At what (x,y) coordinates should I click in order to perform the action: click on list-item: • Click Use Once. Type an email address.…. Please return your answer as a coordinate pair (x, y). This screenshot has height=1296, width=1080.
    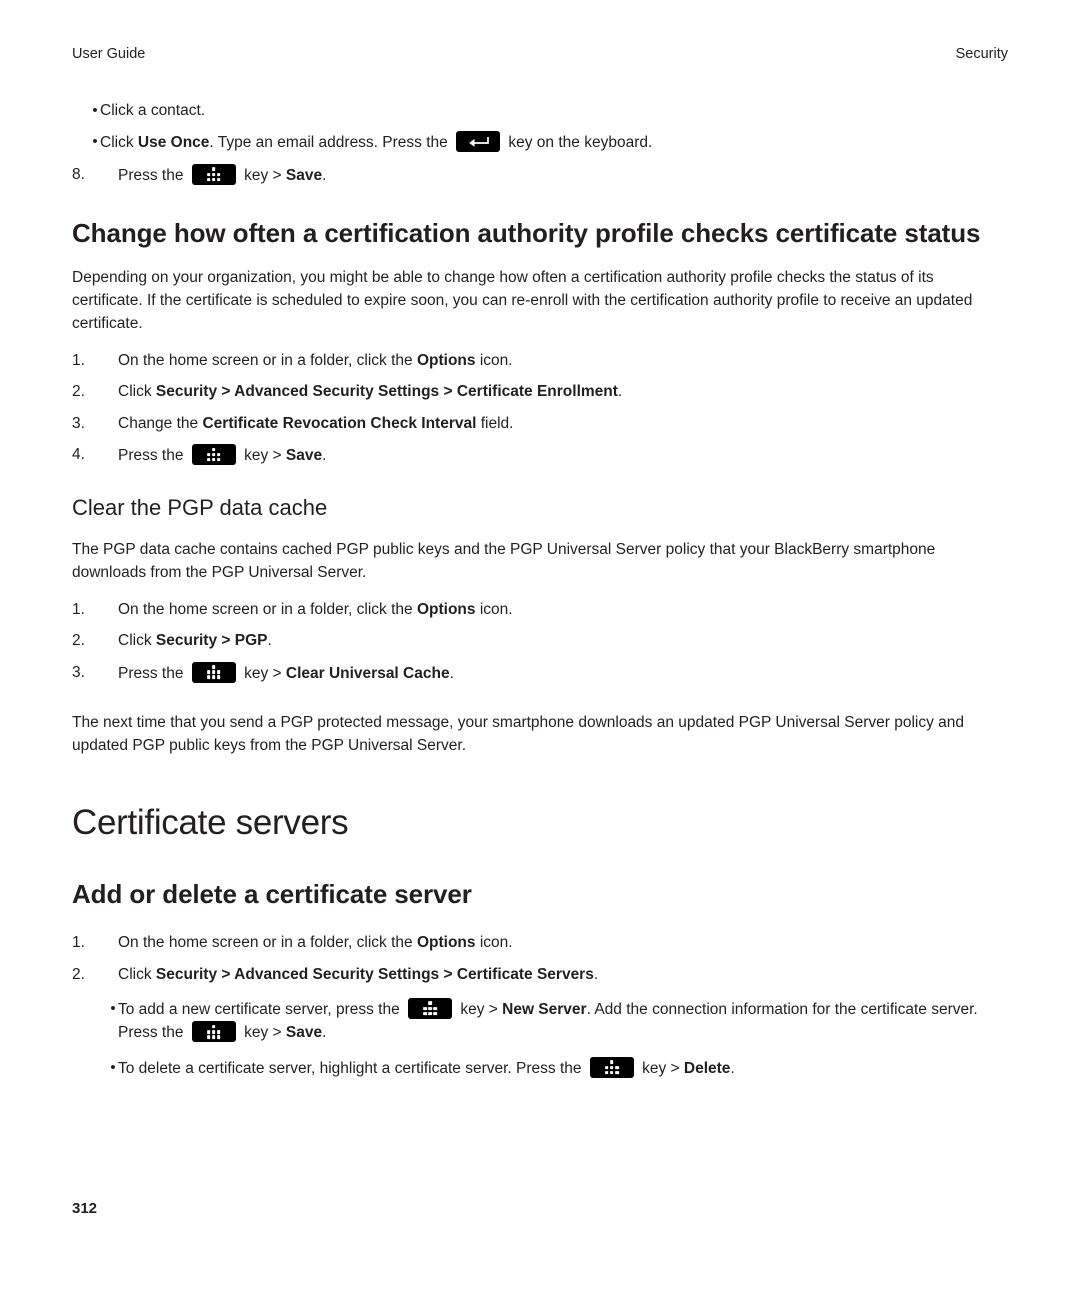
    Looking at the image, I should click on (540, 142).